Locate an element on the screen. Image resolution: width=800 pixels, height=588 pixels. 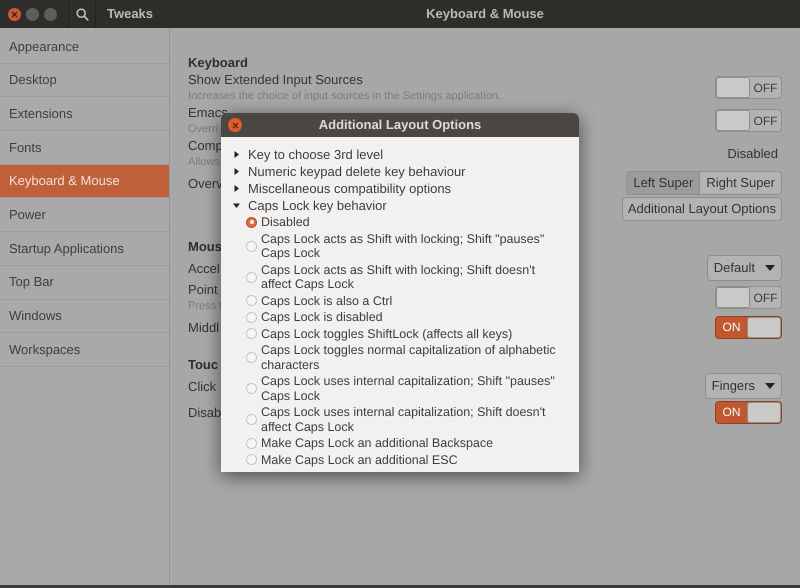
setting-label: Overv is located at coordinates (205, 183).